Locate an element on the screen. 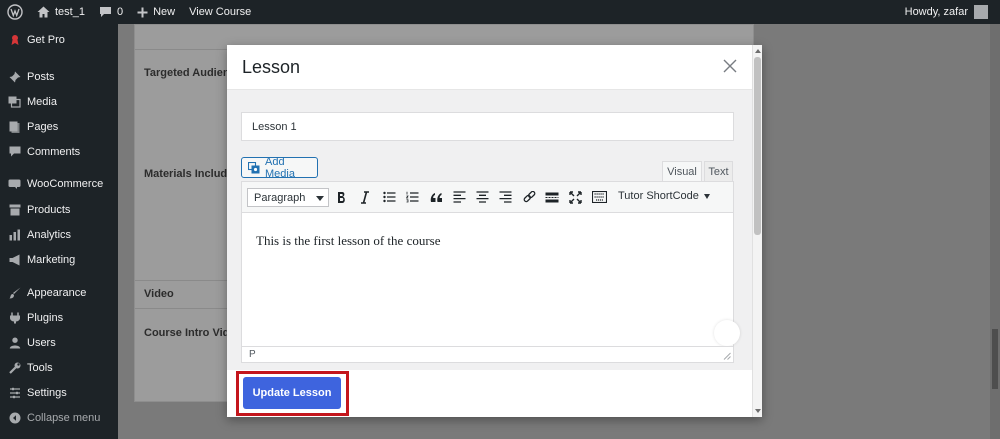  sidebar-item-products: Products is located at coordinates (59, 210).